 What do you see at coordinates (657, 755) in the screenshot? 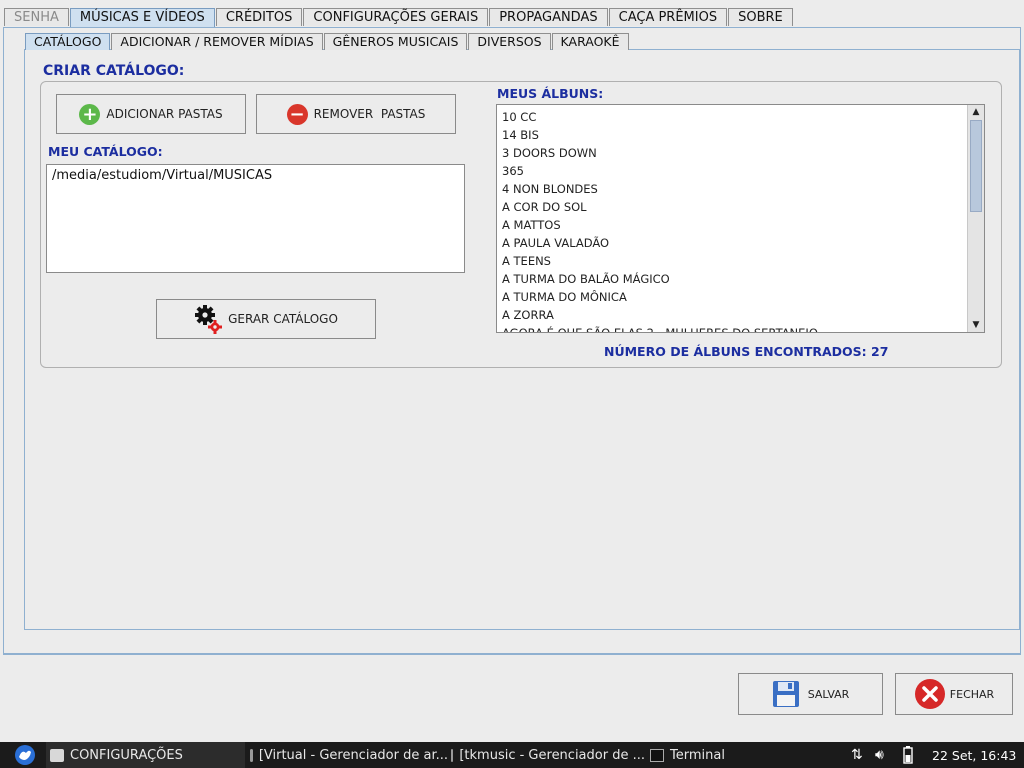
I see `terminal-icon` at bounding box center [657, 755].